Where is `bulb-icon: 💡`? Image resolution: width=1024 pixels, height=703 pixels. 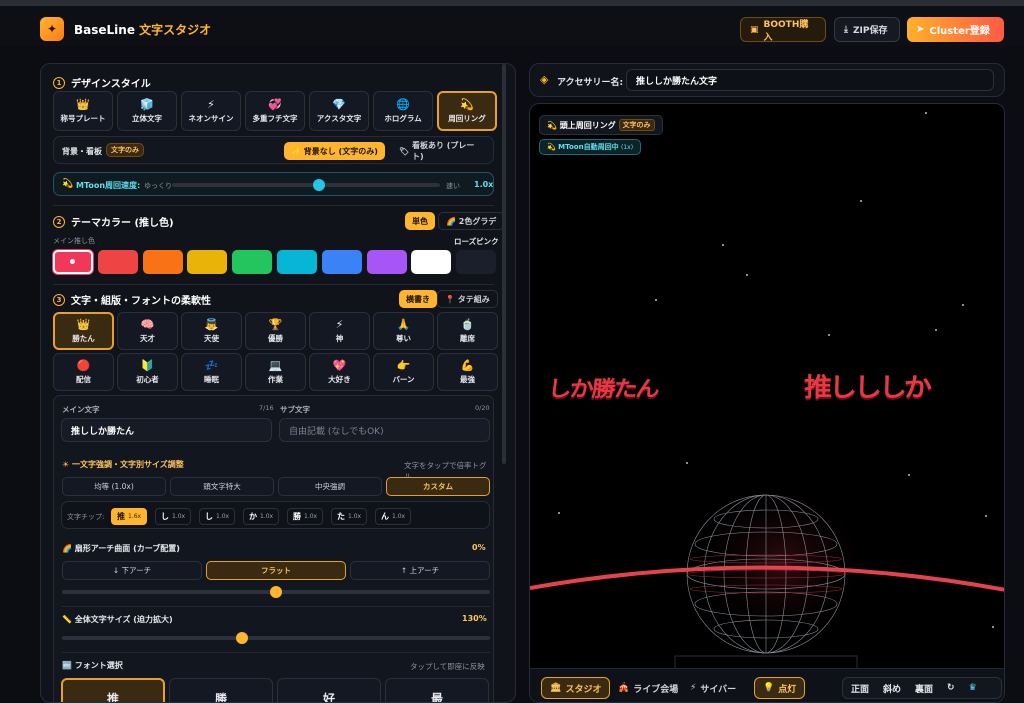
bulb-icon: 💡 is located at coordinates (769, 688).